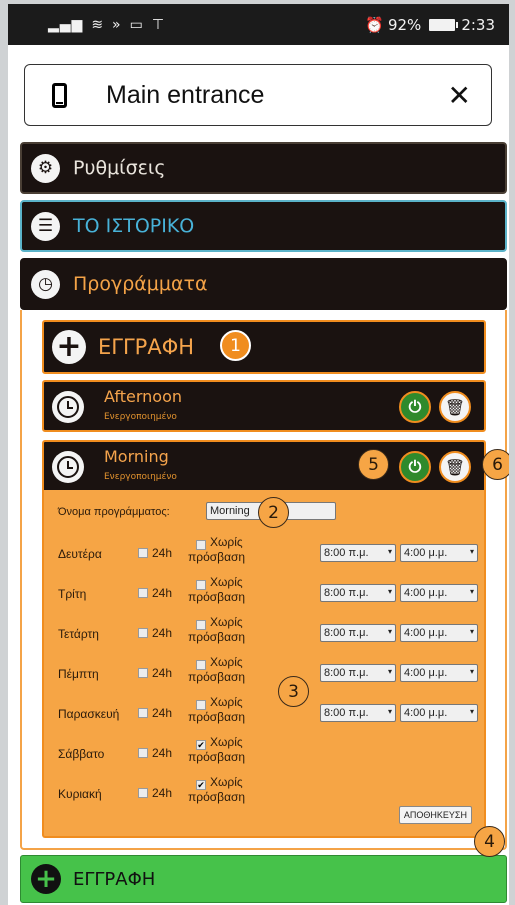 The height and width of the screenshot is (905, 515). What do you see at coordinates (235, 345) in the screenshot?
I see `annotation-badge-1: 1` at bounding box center [235, 345].